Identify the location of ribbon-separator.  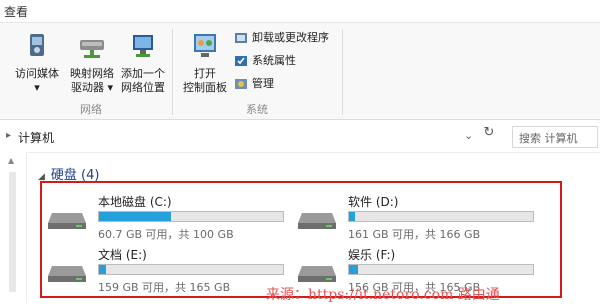
(172, 72).